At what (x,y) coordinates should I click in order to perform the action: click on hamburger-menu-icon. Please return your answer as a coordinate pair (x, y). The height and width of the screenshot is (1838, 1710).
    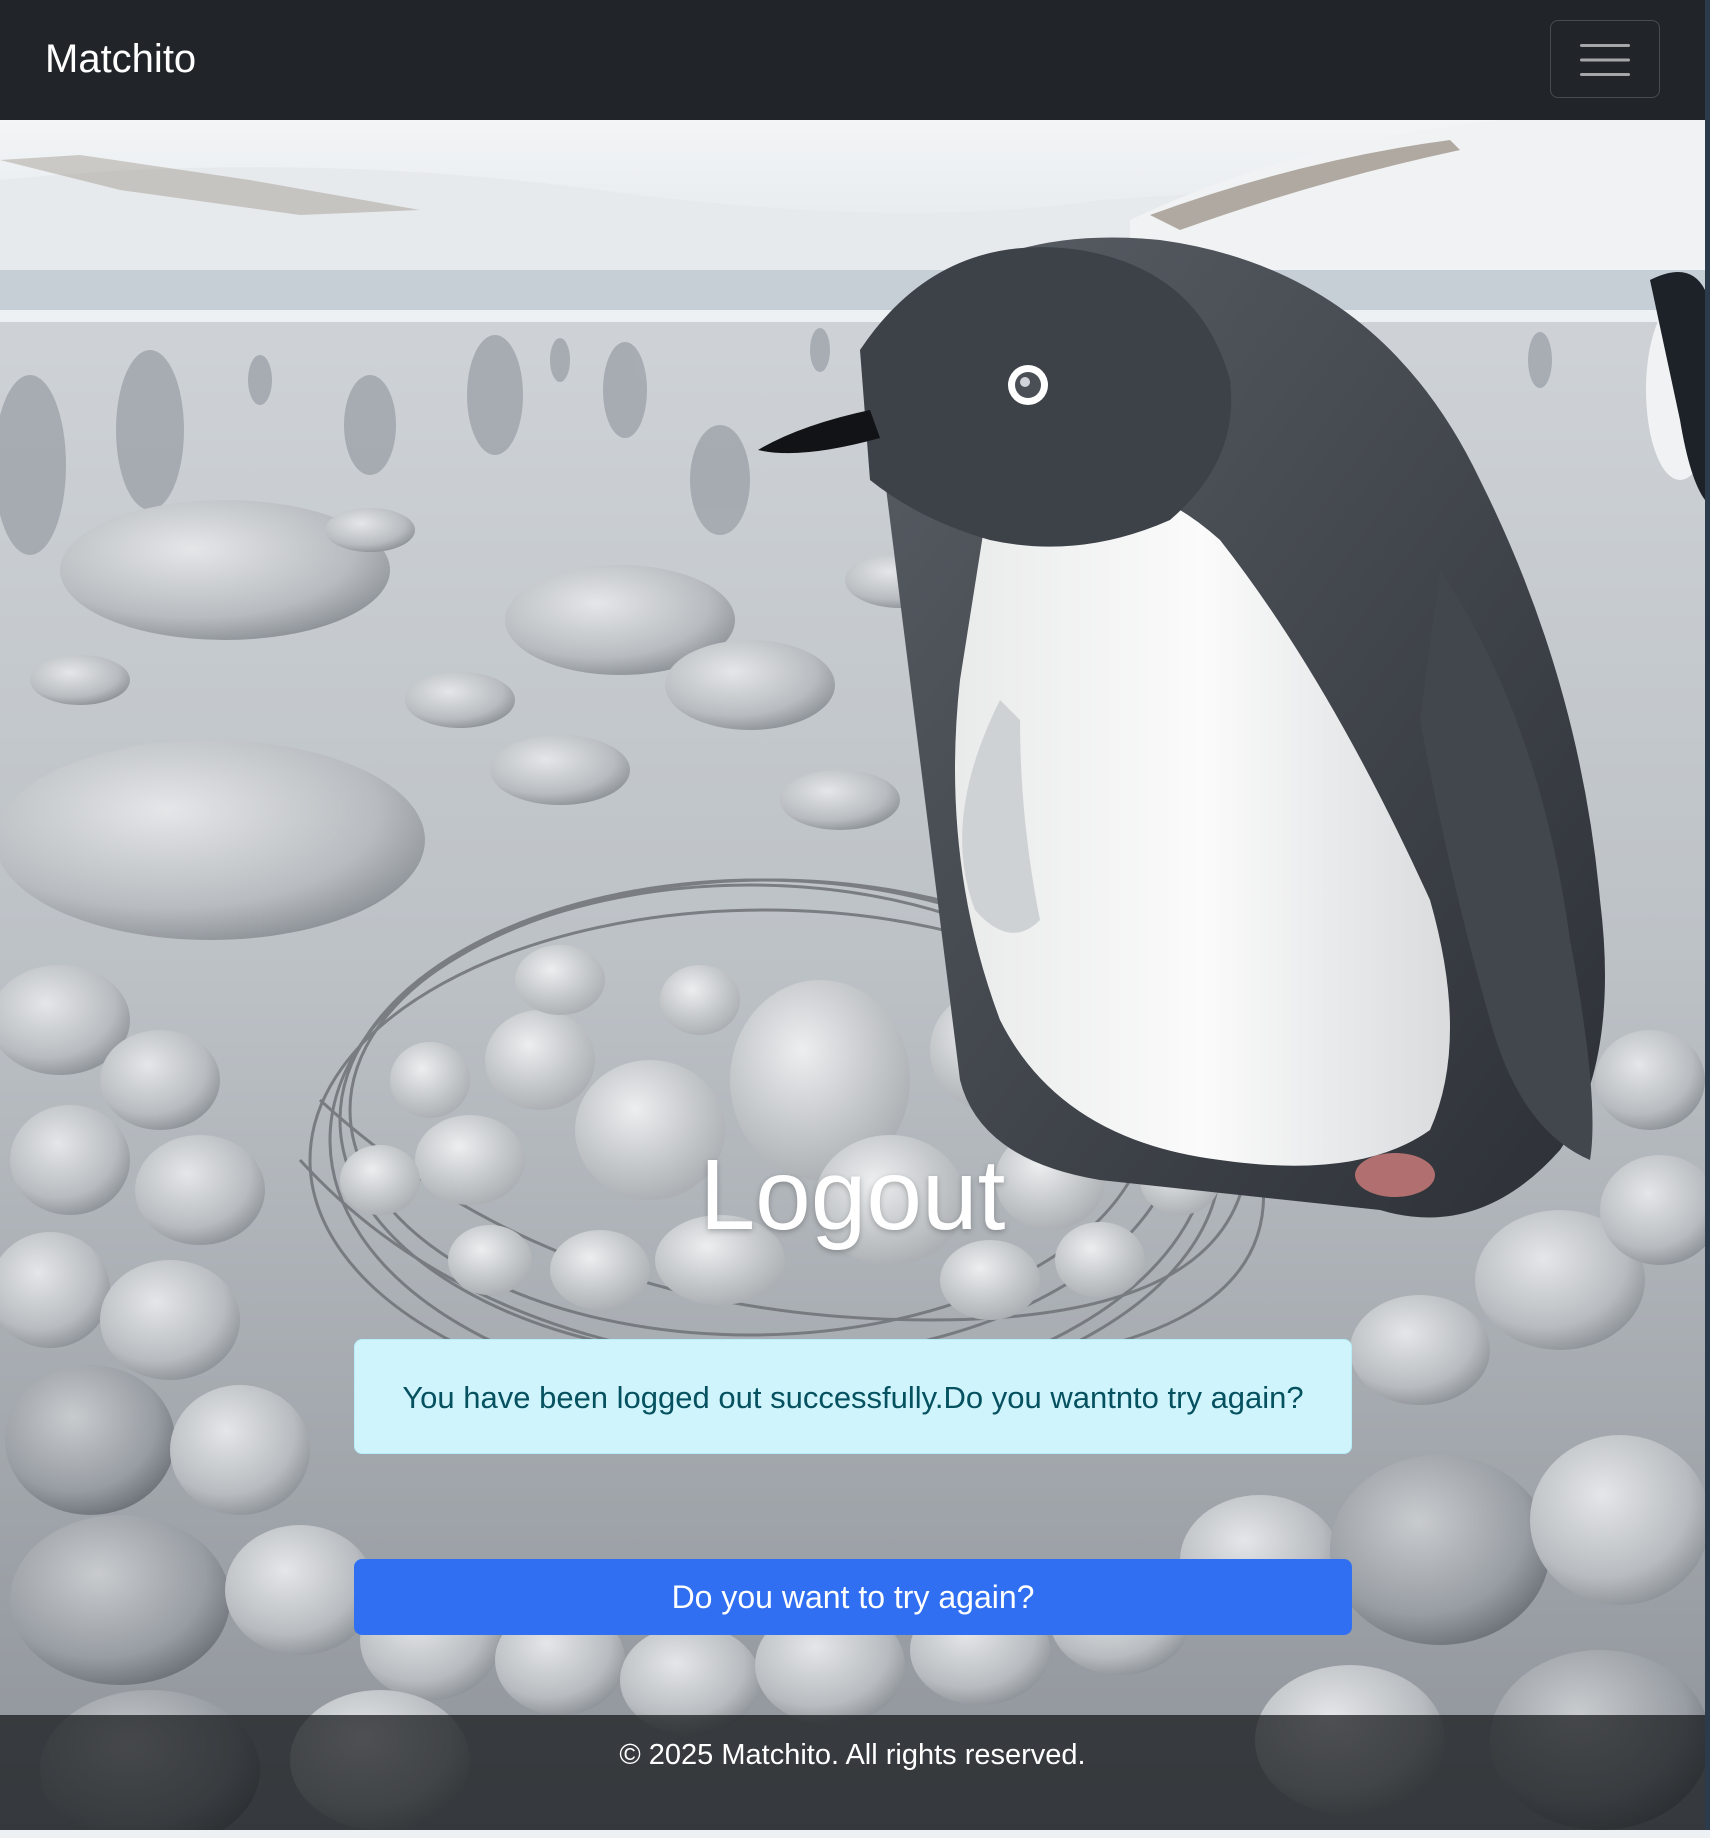
    Looking at the image, I should click on (1605, 60).